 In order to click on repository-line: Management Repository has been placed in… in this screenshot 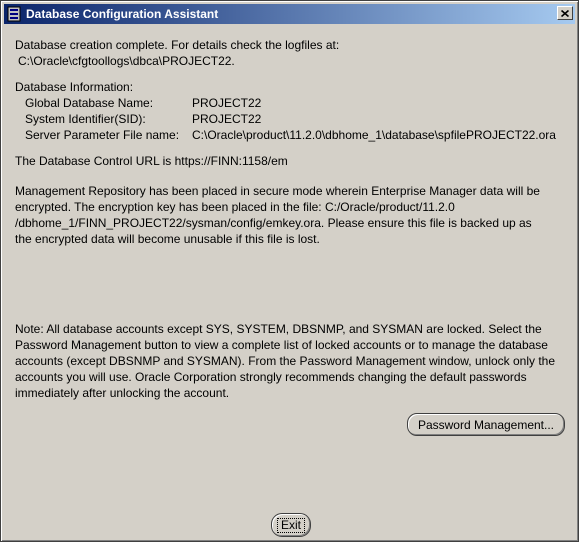, I will do `click(277, 191)`.